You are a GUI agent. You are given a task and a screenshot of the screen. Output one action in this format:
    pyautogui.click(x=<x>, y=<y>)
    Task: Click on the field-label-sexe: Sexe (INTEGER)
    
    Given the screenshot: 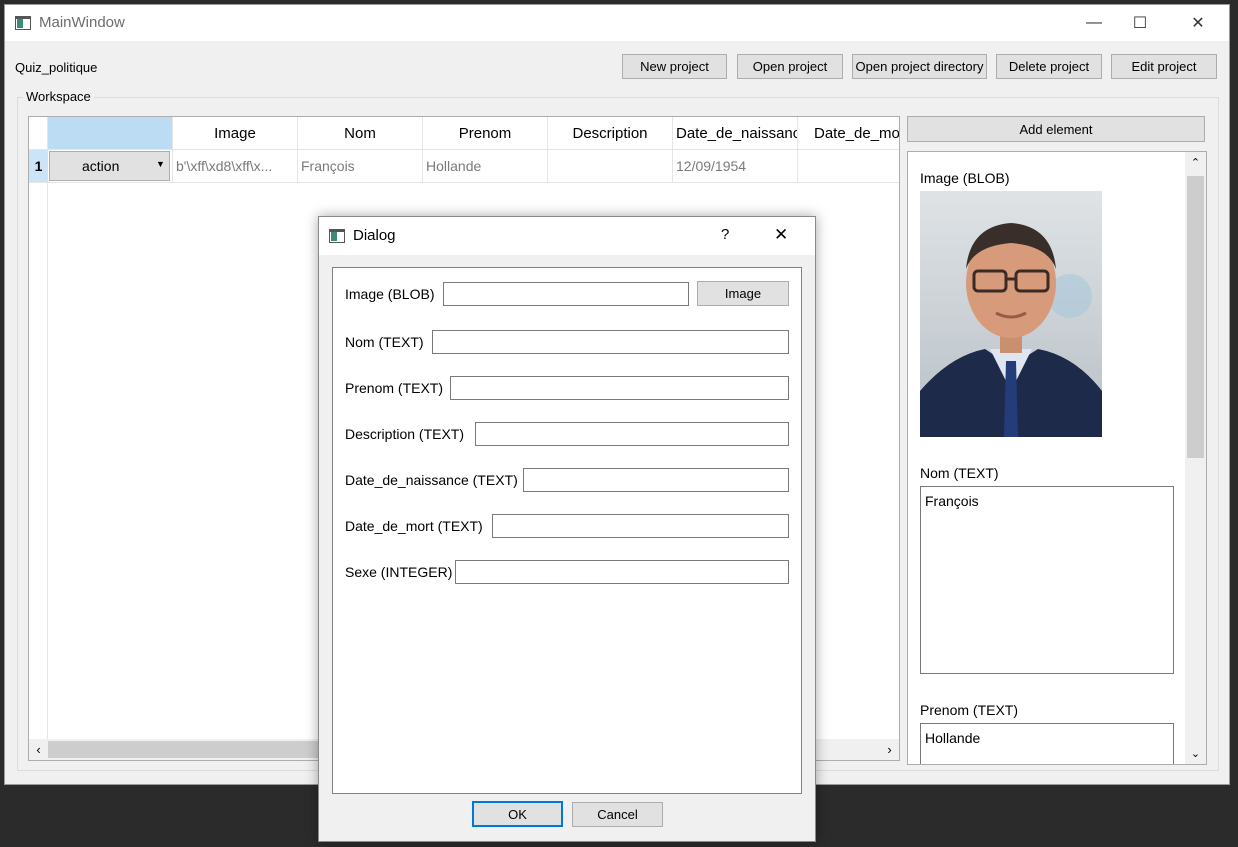 What is the action you would take?
    pyautogui.click(x=399, y=572)
    